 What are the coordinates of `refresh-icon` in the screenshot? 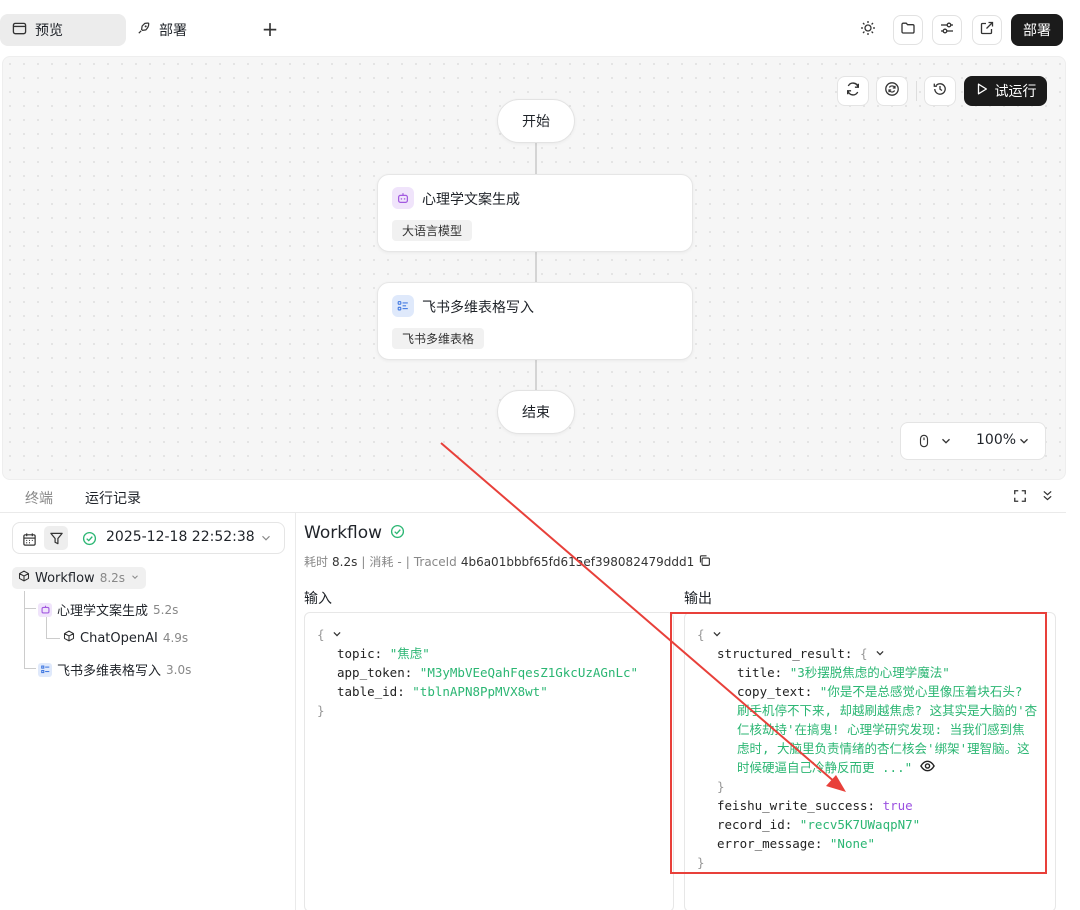 It's located at (853, 91).